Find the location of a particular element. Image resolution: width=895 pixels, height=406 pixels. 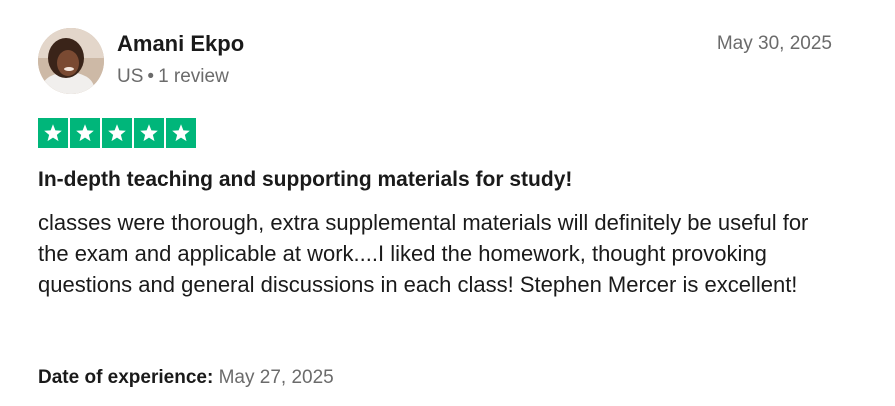

date-of-experience: Date of experience: May 27, 2025 is located at coordinates (186, 378).